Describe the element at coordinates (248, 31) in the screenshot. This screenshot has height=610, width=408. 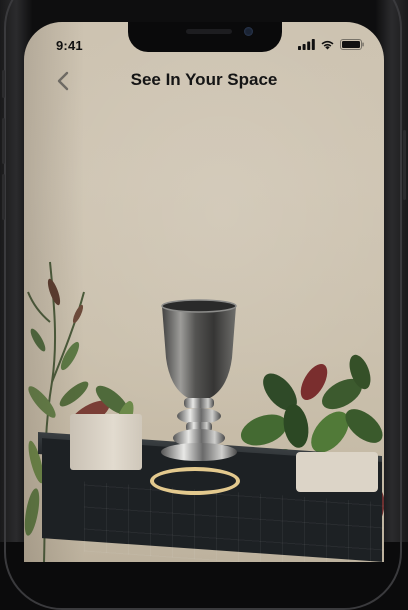
I see `front-camera` at that location.